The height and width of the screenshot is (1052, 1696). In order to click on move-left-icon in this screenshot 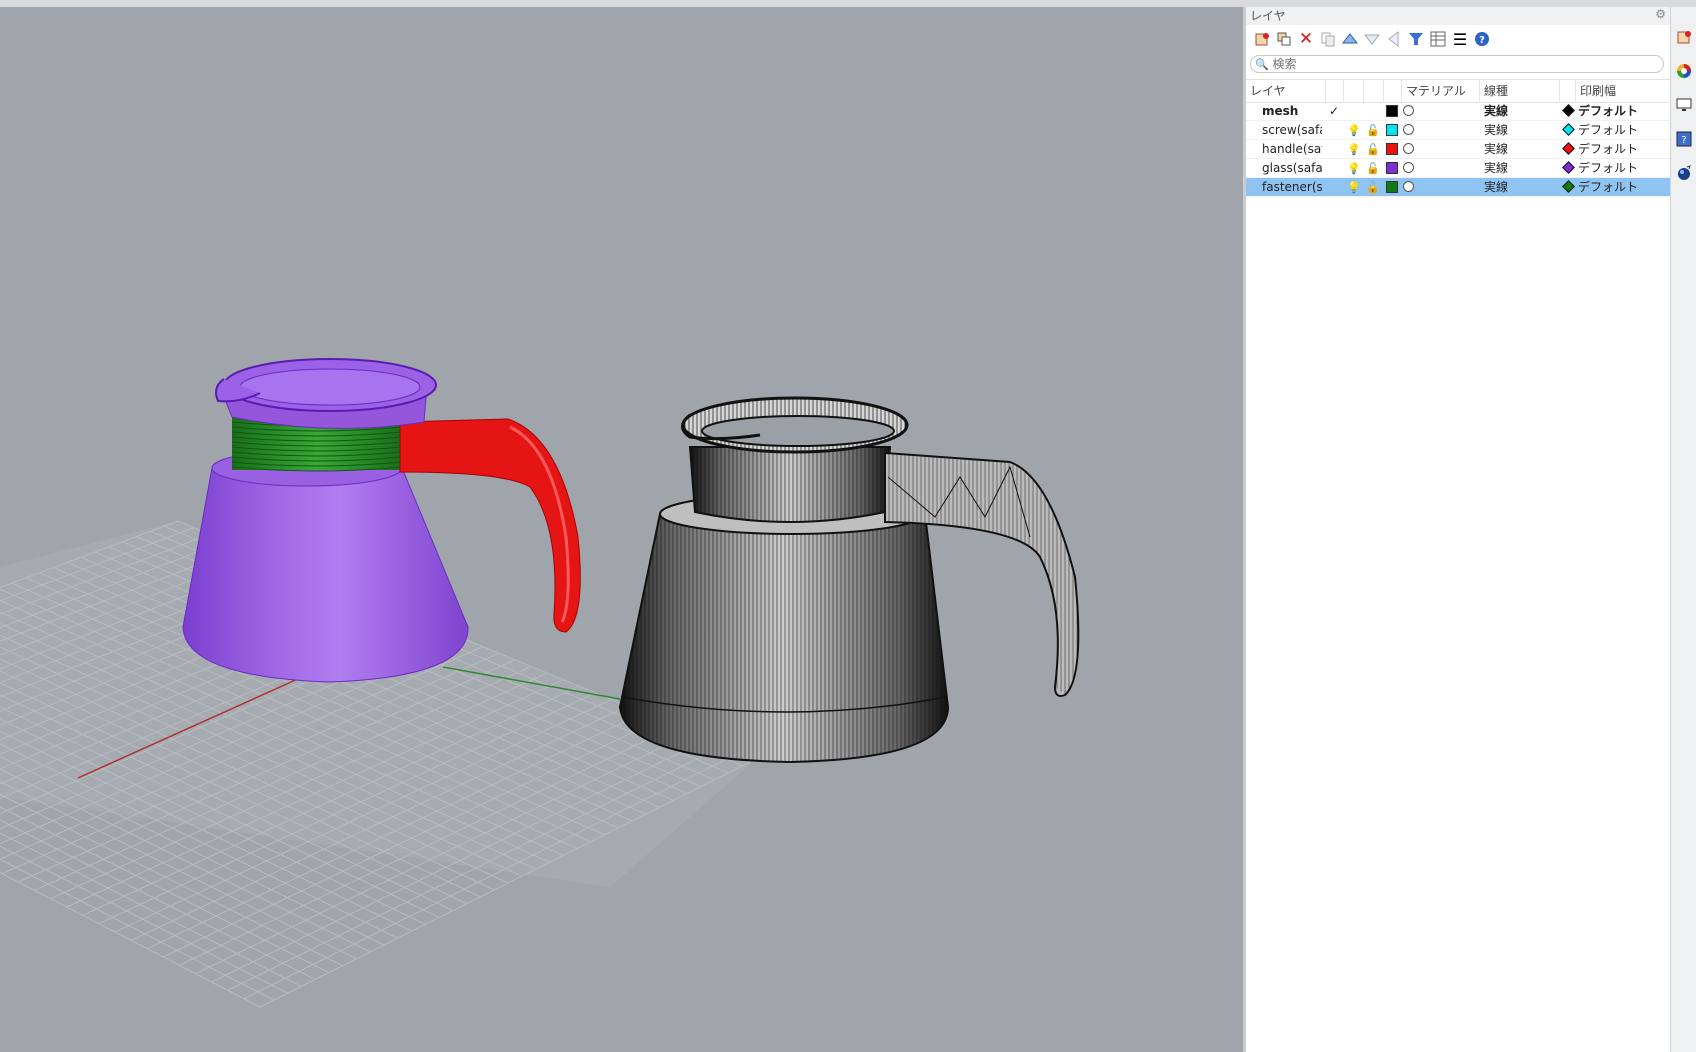, I will do `click(1394, 39)`.